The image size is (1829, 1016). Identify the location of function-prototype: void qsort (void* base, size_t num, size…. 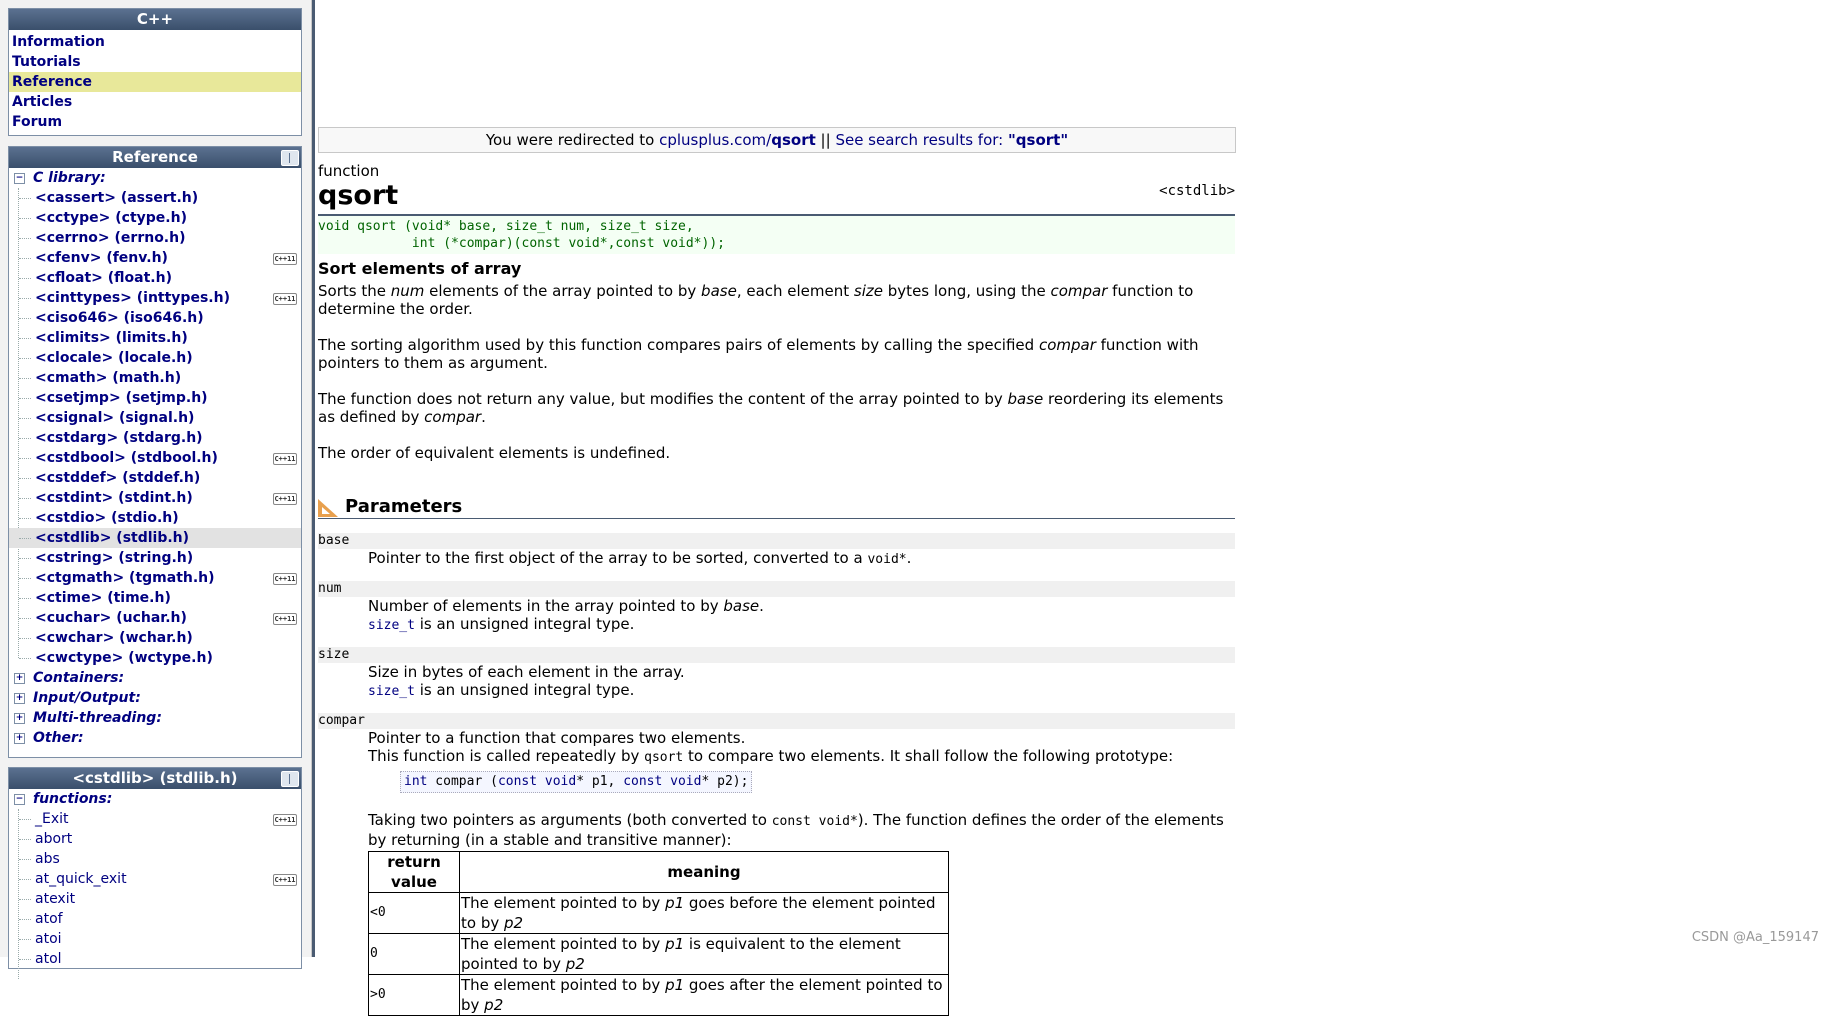
(776, 235).